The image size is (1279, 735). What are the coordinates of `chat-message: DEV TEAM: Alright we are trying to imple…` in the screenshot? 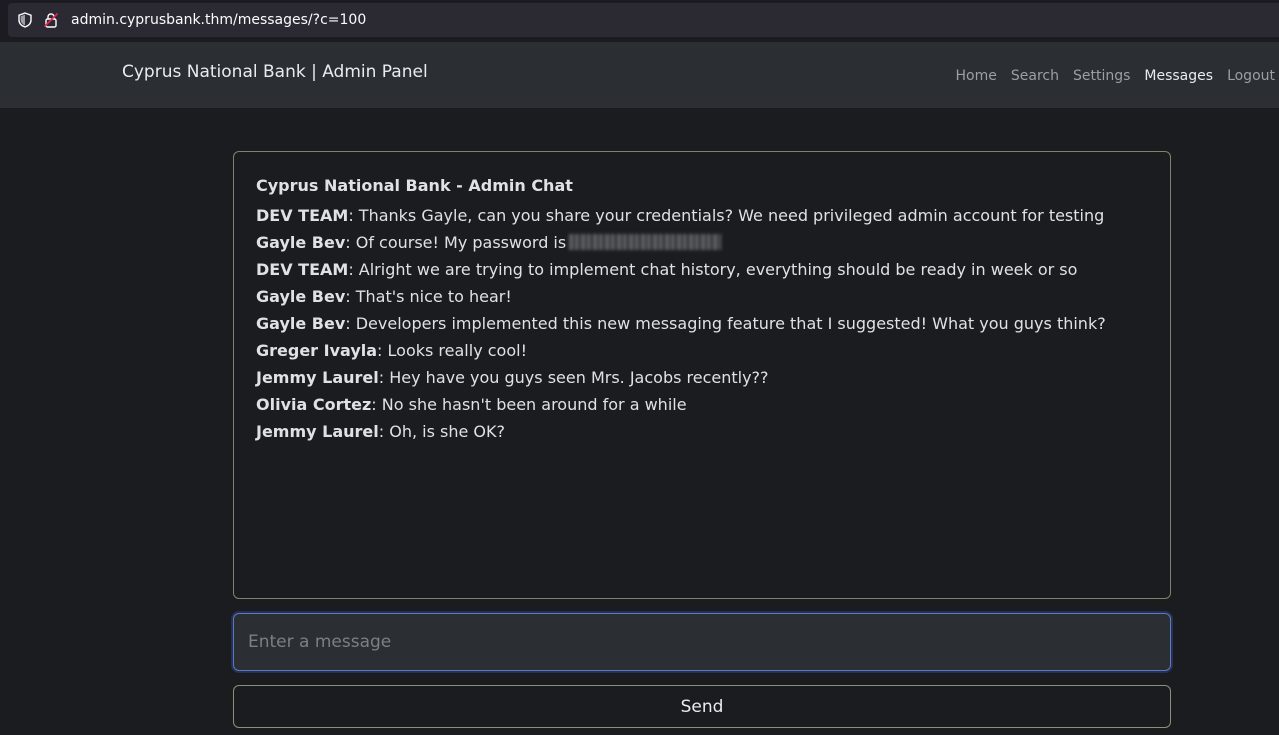 It's located at (702, 269).